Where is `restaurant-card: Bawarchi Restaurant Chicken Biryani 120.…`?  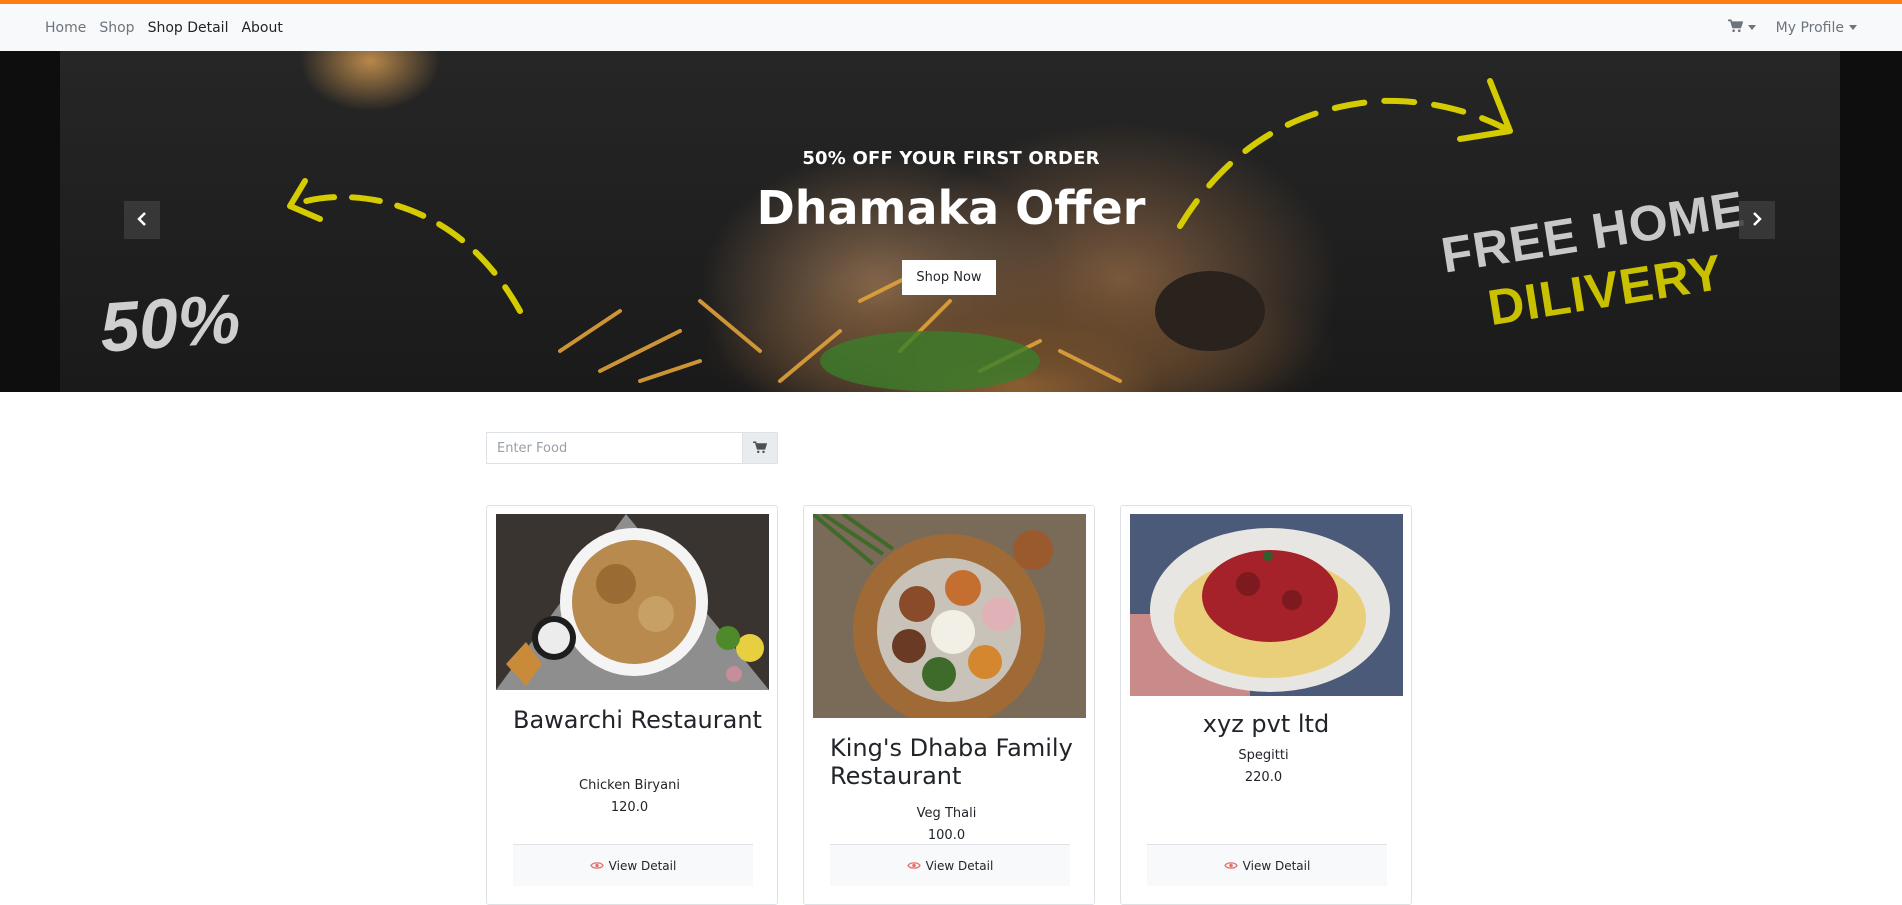 restaurant-card: Bawarchi Restaurant Chicken Biryani 120.… is located at coordinates (632, 705).